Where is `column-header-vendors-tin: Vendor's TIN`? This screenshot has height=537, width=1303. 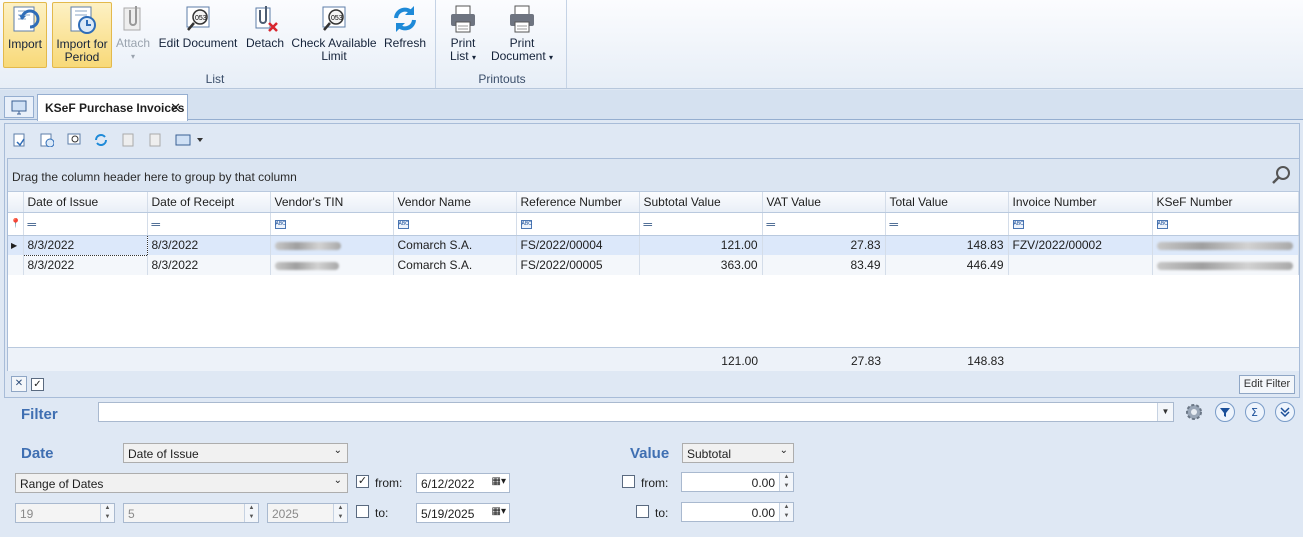 column-header-vendors-tin: Vendor's TIN is located at coordinates (332, 202).